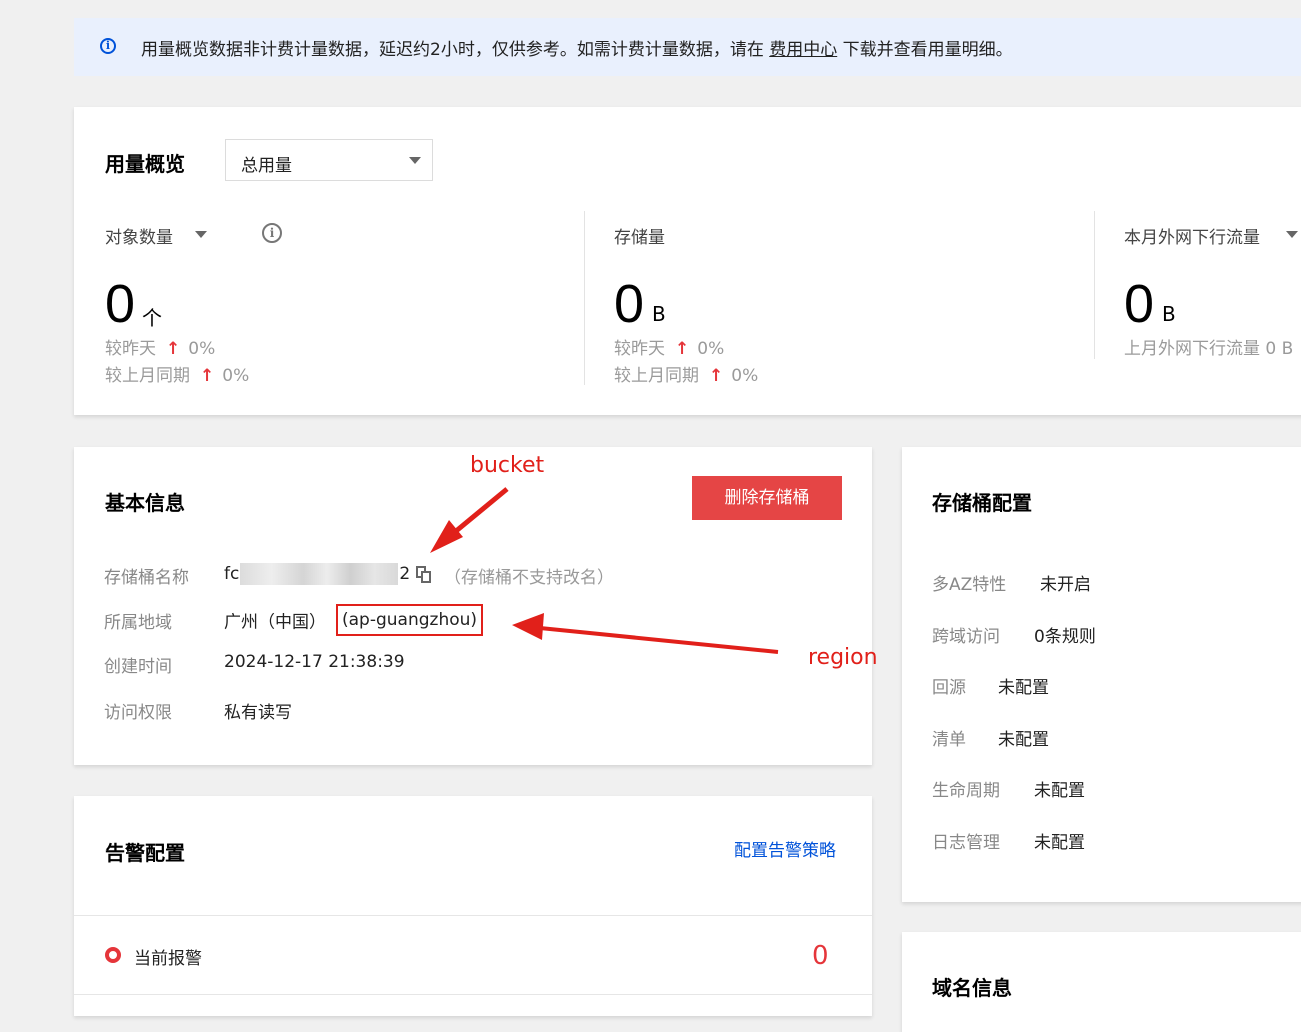 The image size is (1301, 1032). Describe the element at coordinates (669, 349) in the screenshot. I see `metric-storage-compare-day: 较昨天 ↑ 0%` at that location.